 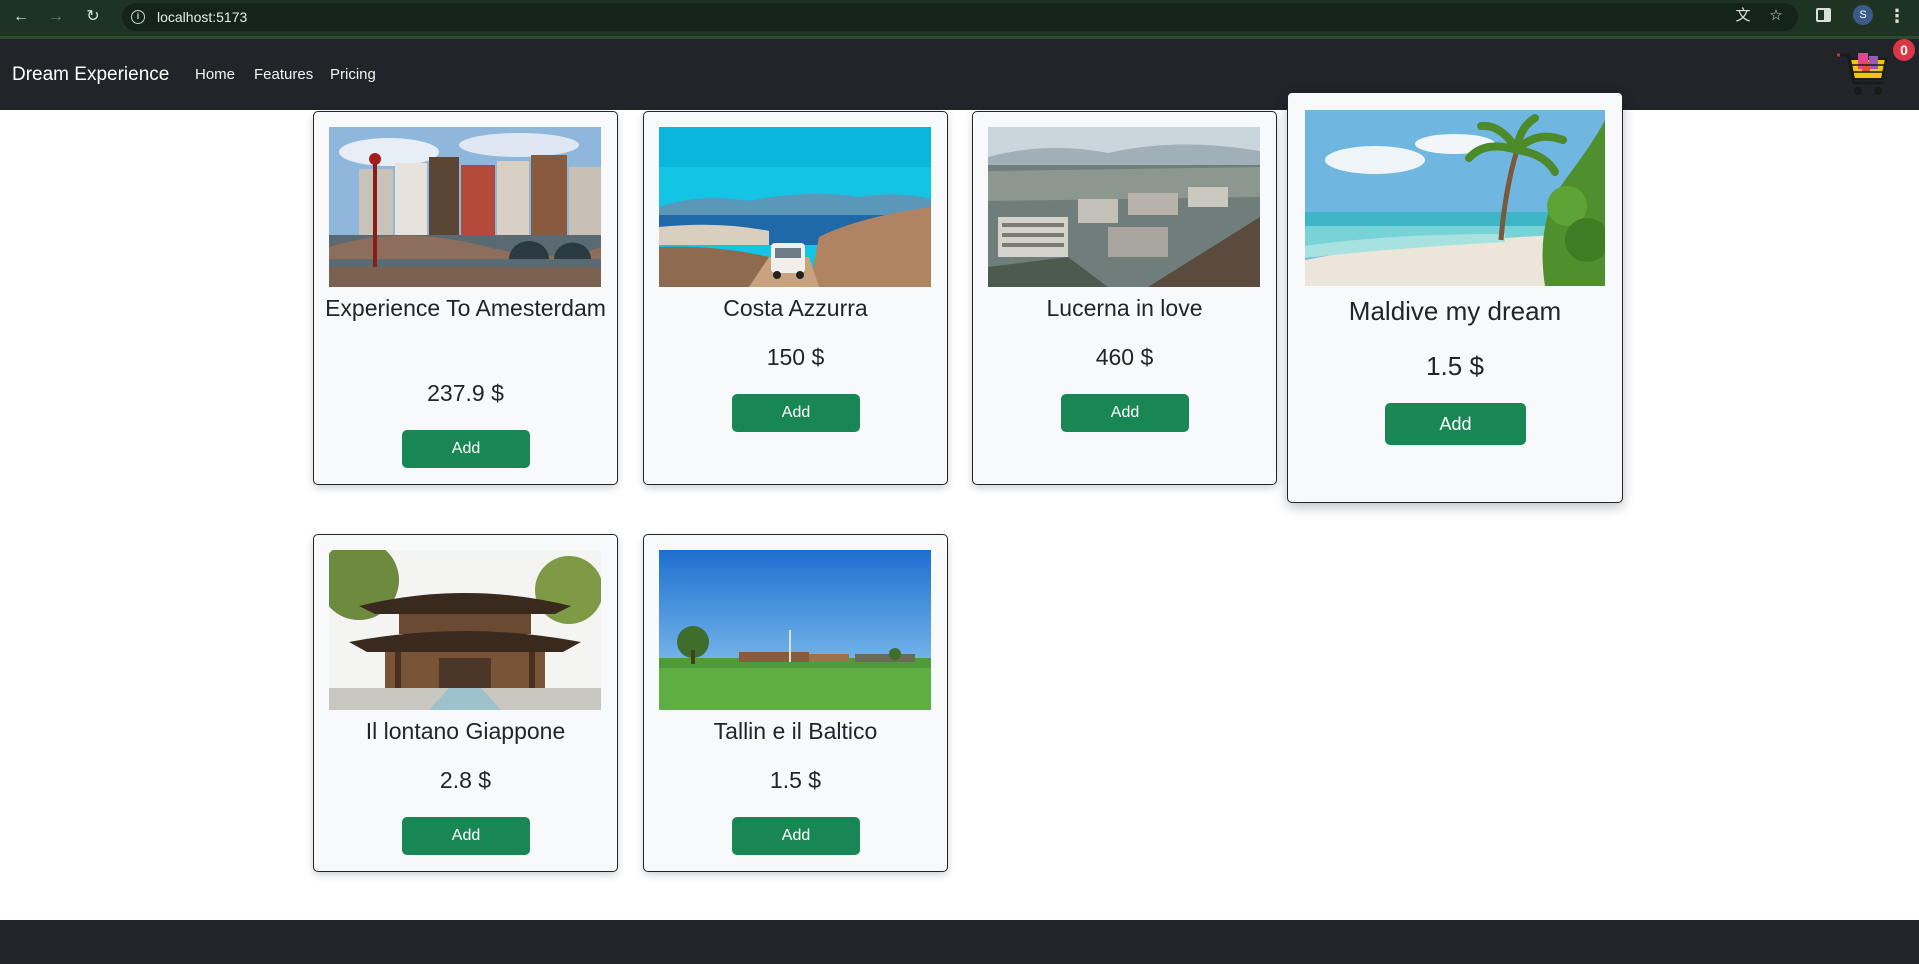 What do you see at coordinates (465, 731) in the screenshot?
I see `product-title: Il lontano Giappone` at bounding box center [465, 731].